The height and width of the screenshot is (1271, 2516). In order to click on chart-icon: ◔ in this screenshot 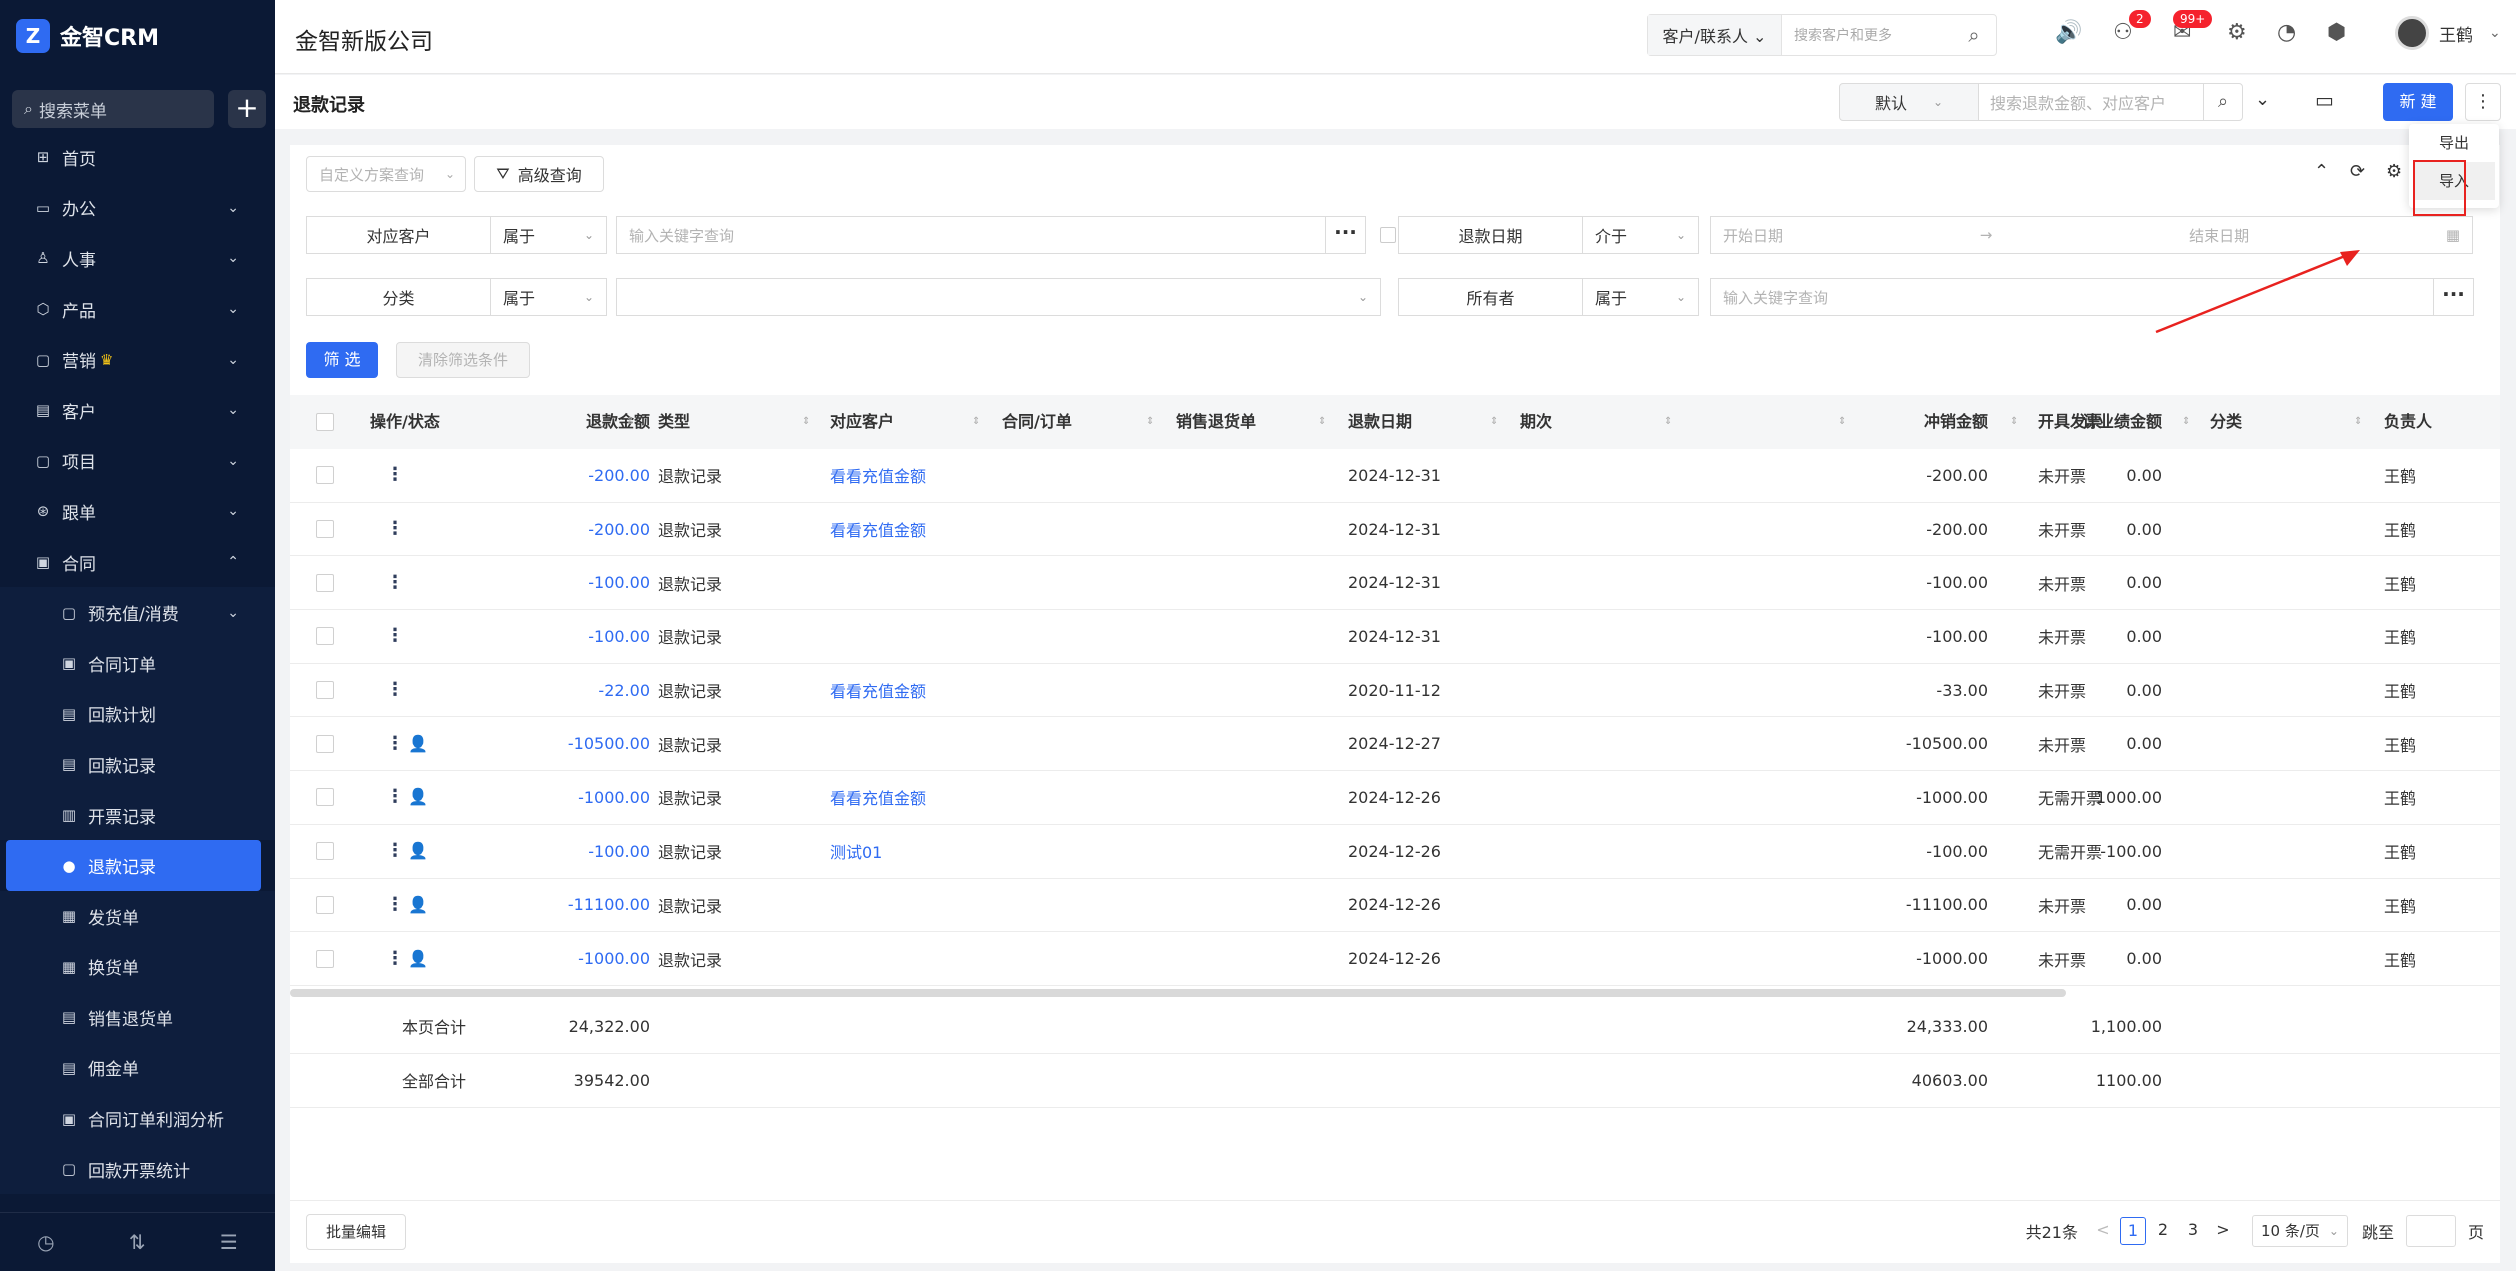, I will do `click(2286, 32)`.